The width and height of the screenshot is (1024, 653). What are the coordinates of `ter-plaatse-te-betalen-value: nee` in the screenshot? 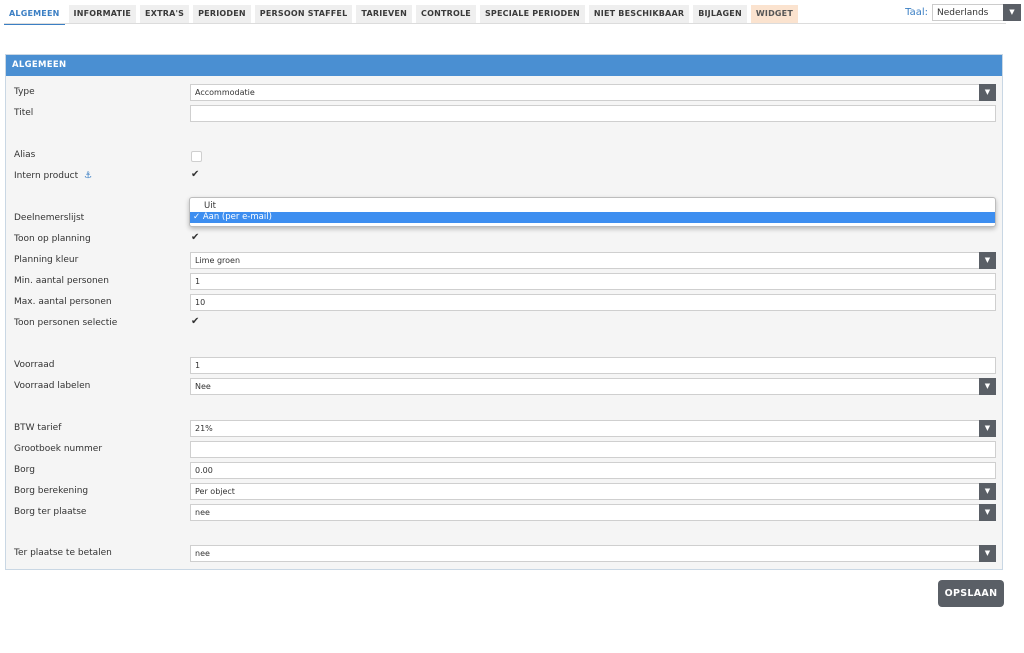 It's located at (202, 553).